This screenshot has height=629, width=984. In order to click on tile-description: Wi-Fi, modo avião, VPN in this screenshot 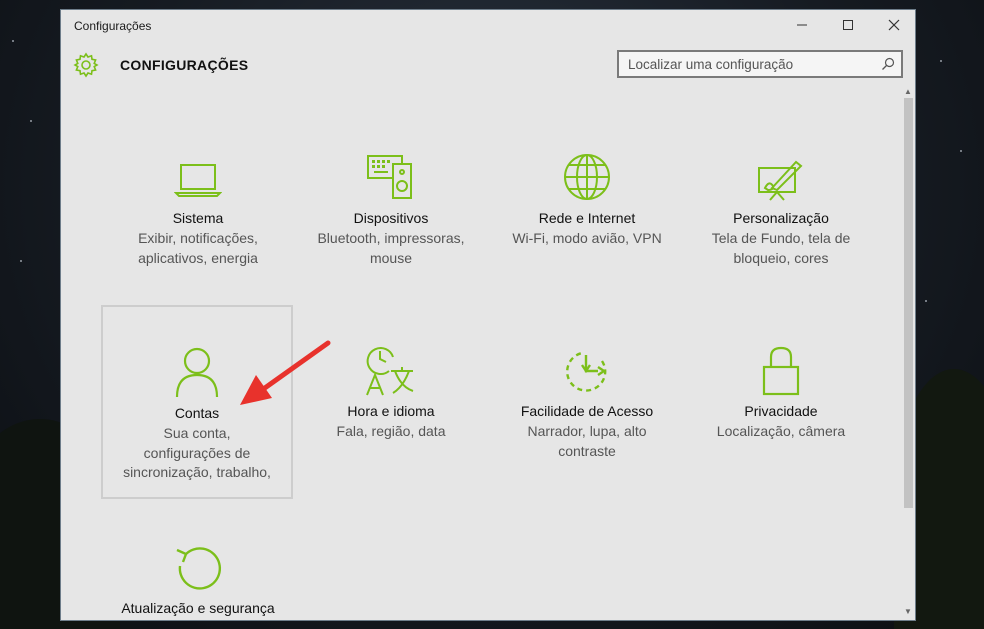, I will do `click(587, 238)`.